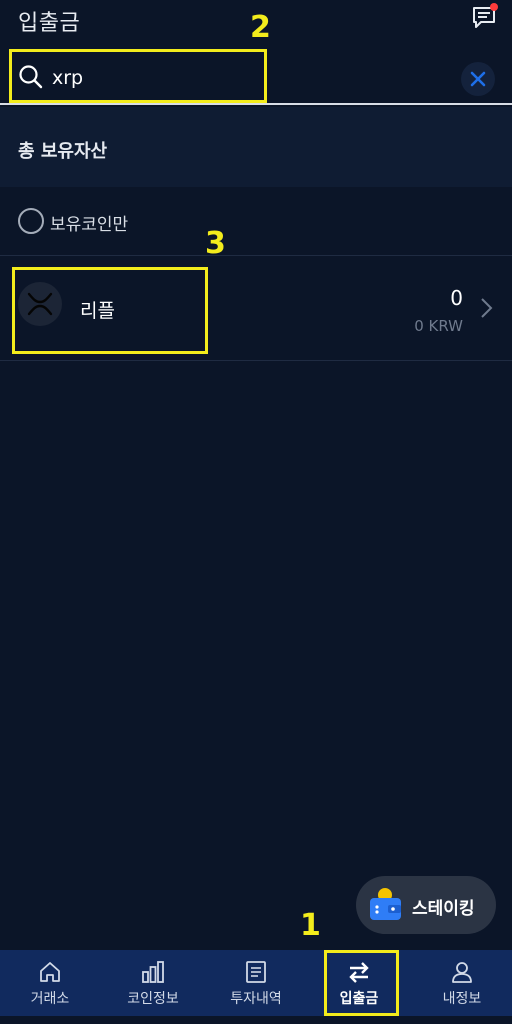  Describe the element at coordinates (153, 999) in the screenshot. I see `nav-label: 코인정보` at that location.